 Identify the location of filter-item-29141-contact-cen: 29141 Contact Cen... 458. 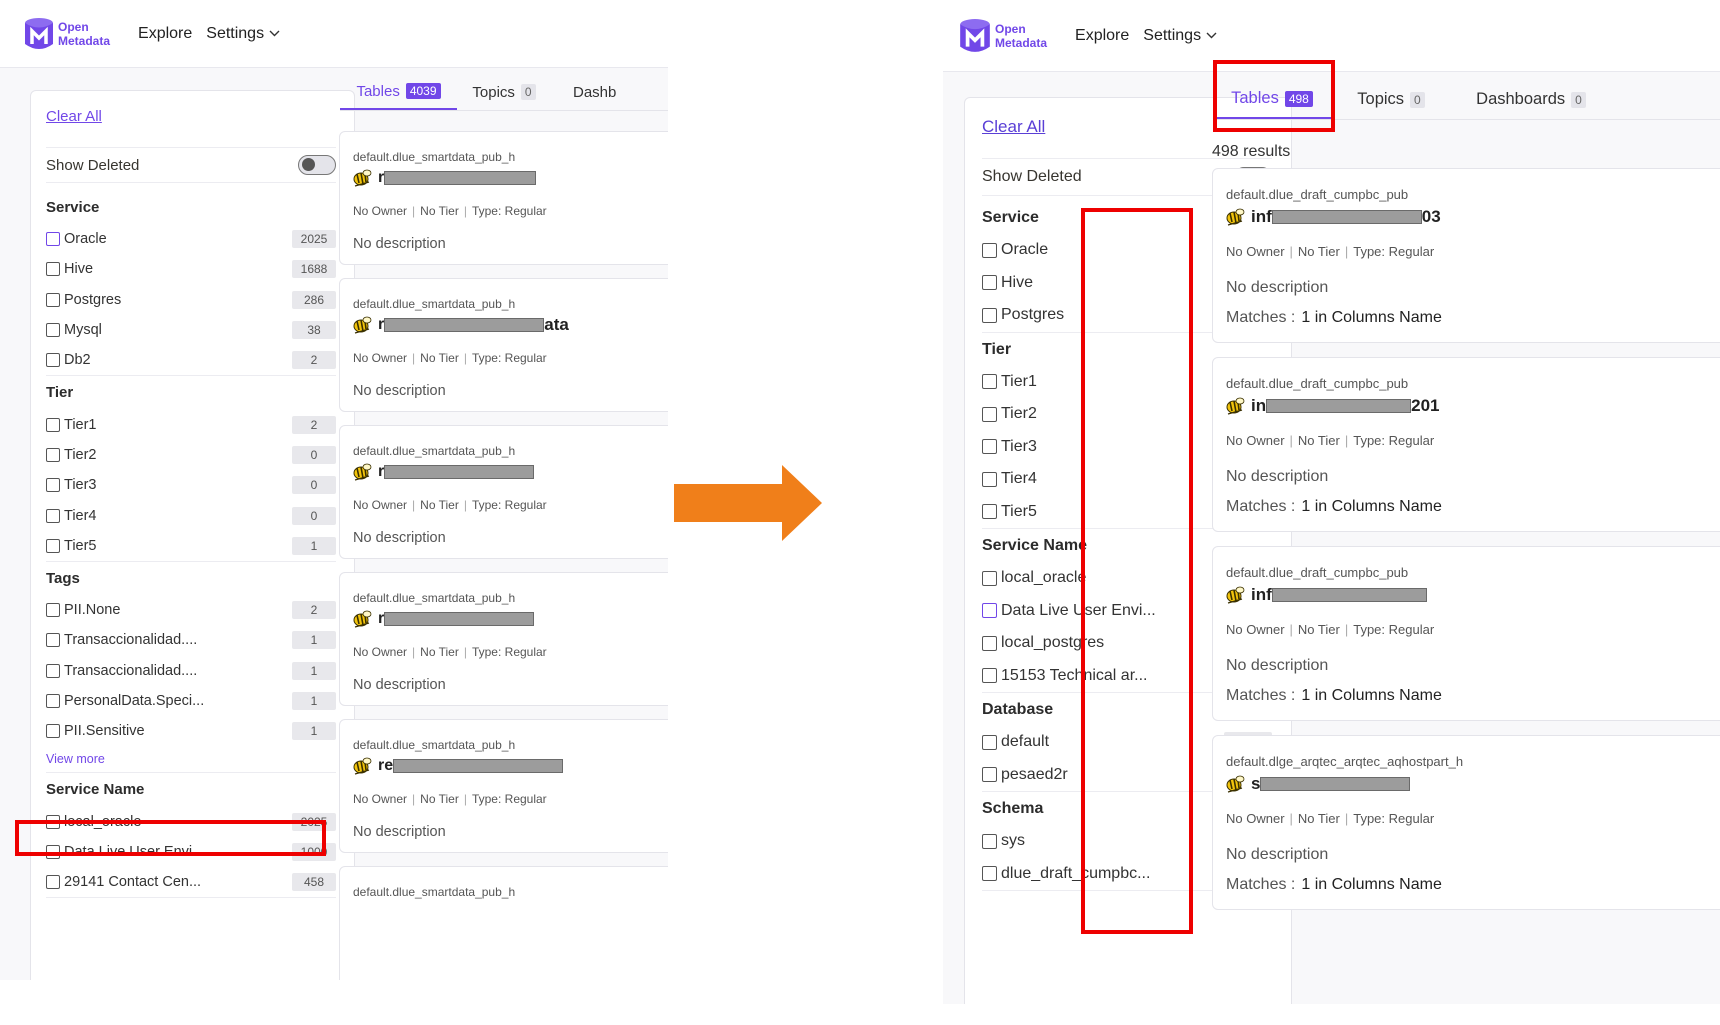
(191, 882).